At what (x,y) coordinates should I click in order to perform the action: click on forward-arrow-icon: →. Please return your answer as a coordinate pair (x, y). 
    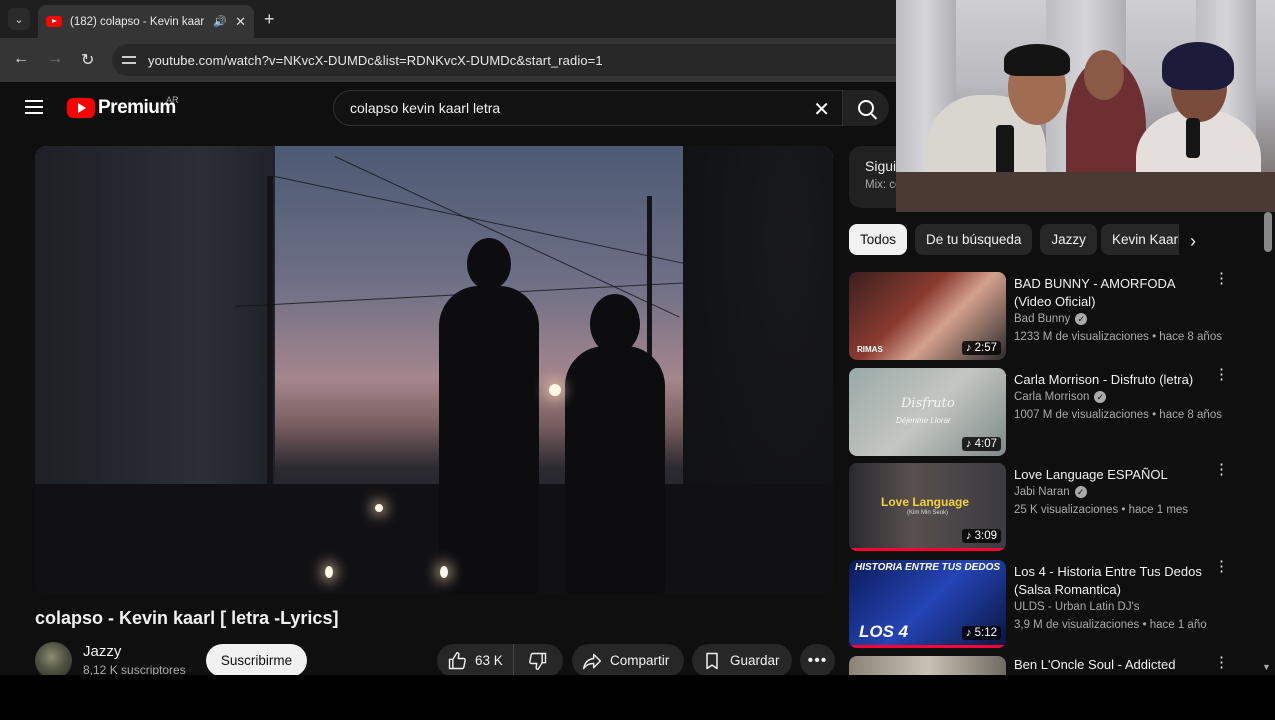
    Looking at the image, I should click on (55, 59).